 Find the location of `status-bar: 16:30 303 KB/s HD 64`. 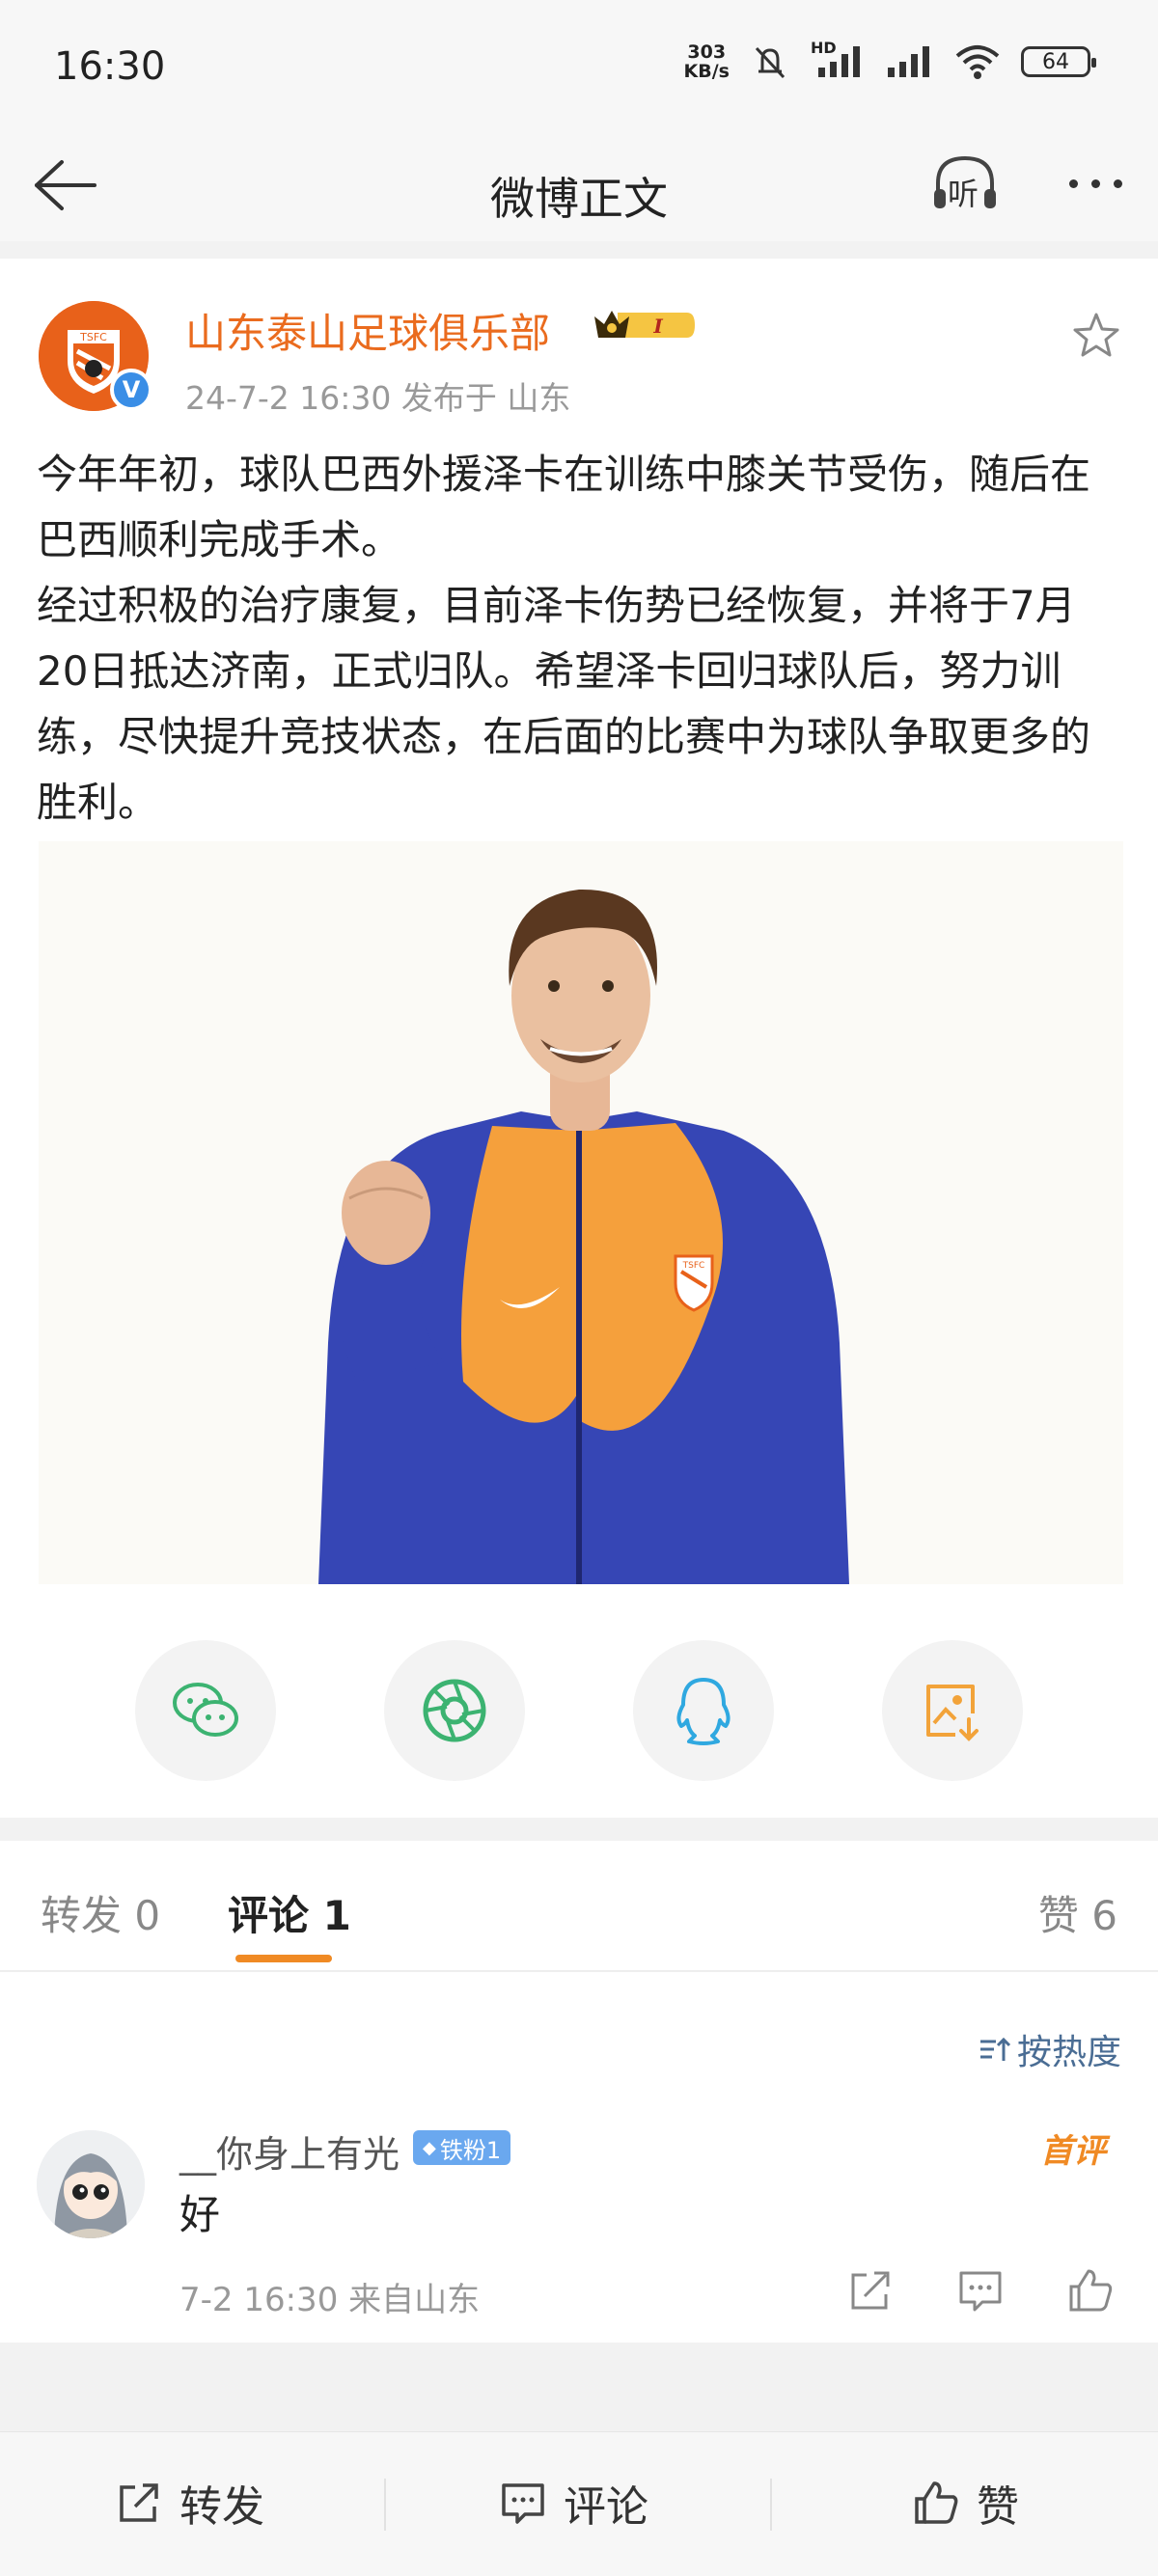

status-bar: 16:30 303 KB/s HD 64 is located at coordinates (579, 67).